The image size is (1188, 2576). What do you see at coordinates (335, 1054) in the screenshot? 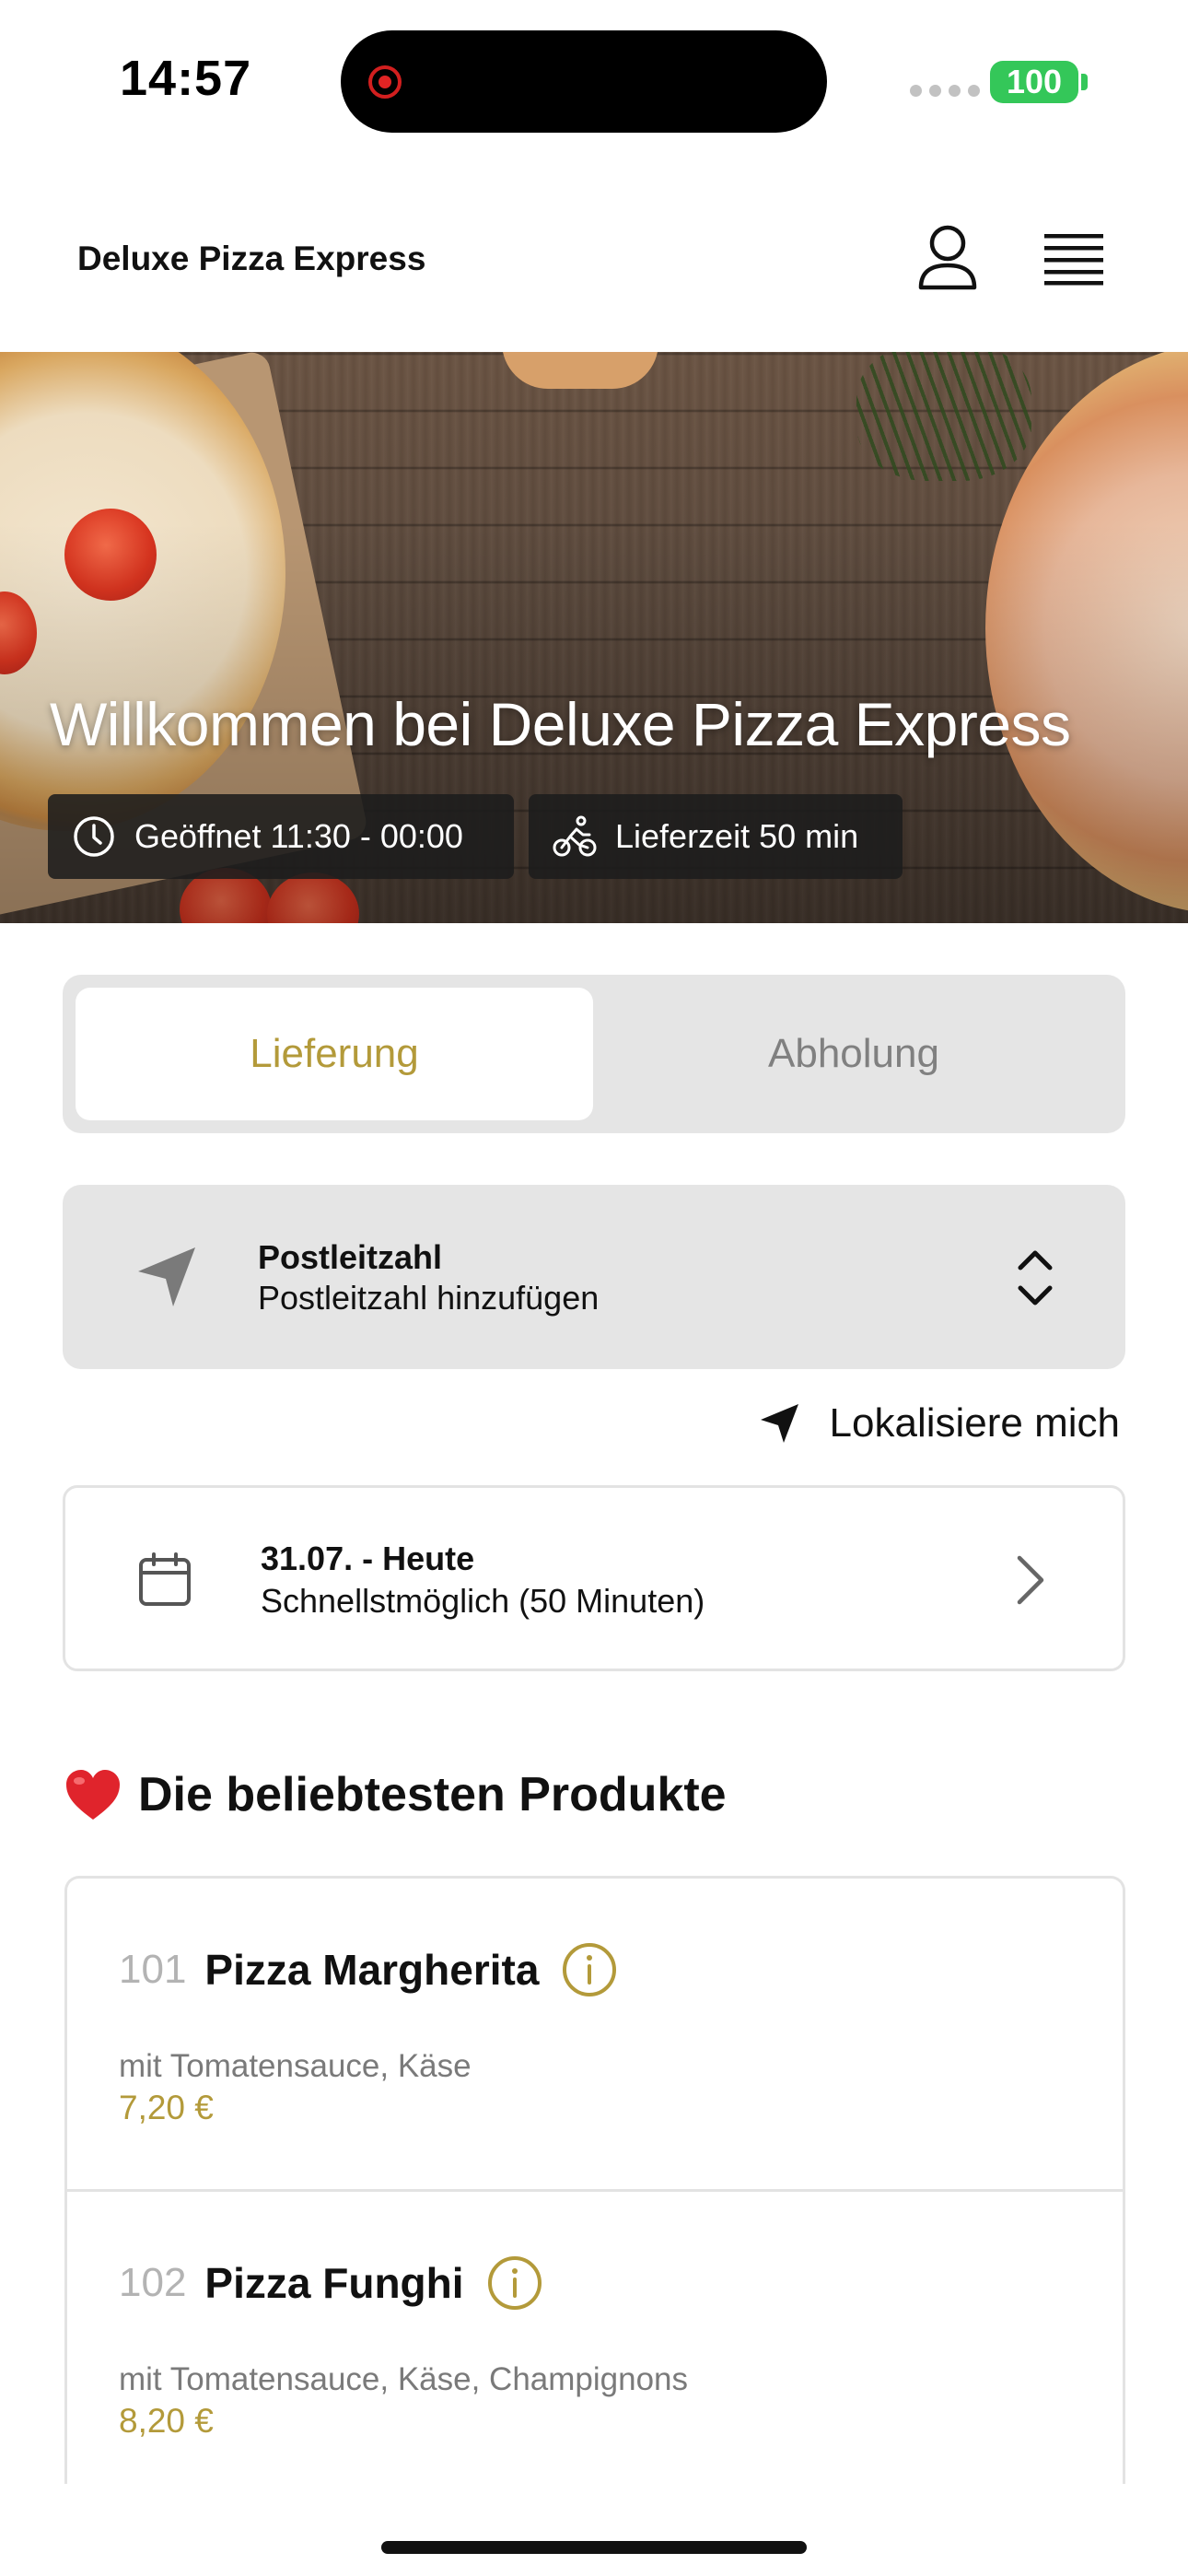
I see `tab-delivery: Lieferung` at bounding box center [335, 1054].